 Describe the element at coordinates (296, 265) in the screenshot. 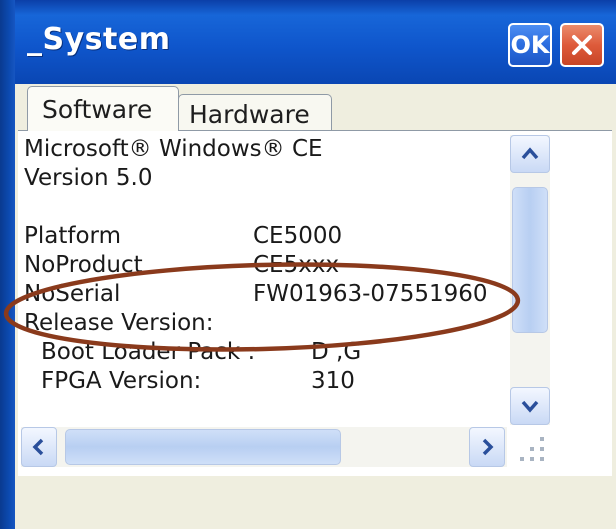

I see `noproduct-value: CE5xxx` at that location.